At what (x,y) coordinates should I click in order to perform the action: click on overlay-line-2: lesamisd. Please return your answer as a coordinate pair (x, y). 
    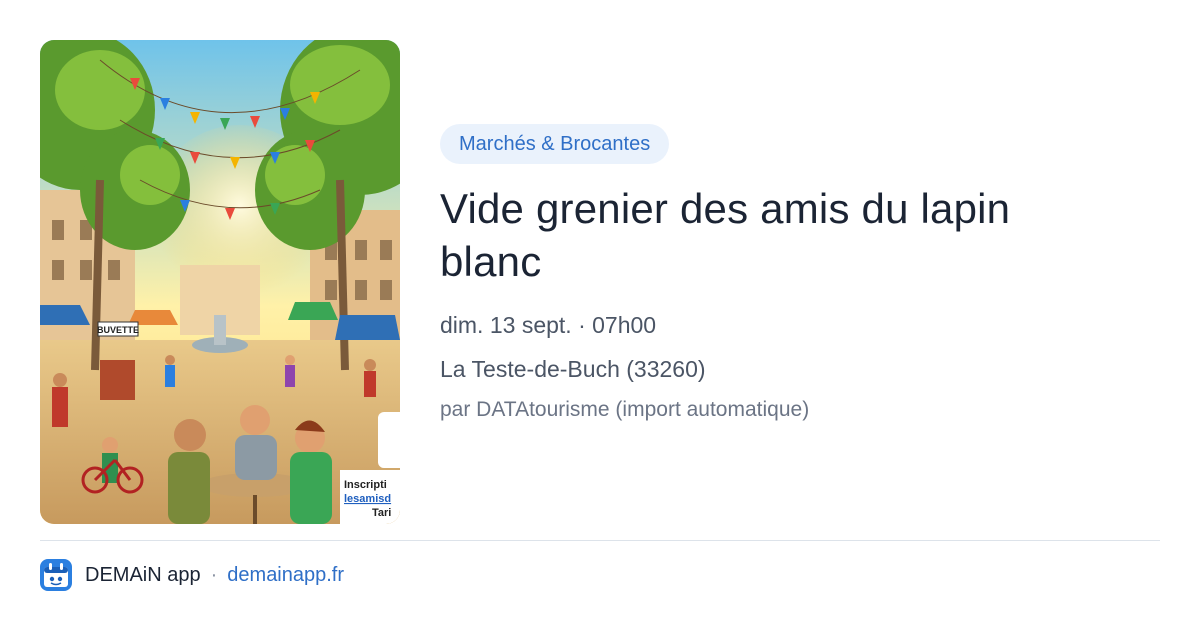
    Looking at the image, I should click on (367, 499).